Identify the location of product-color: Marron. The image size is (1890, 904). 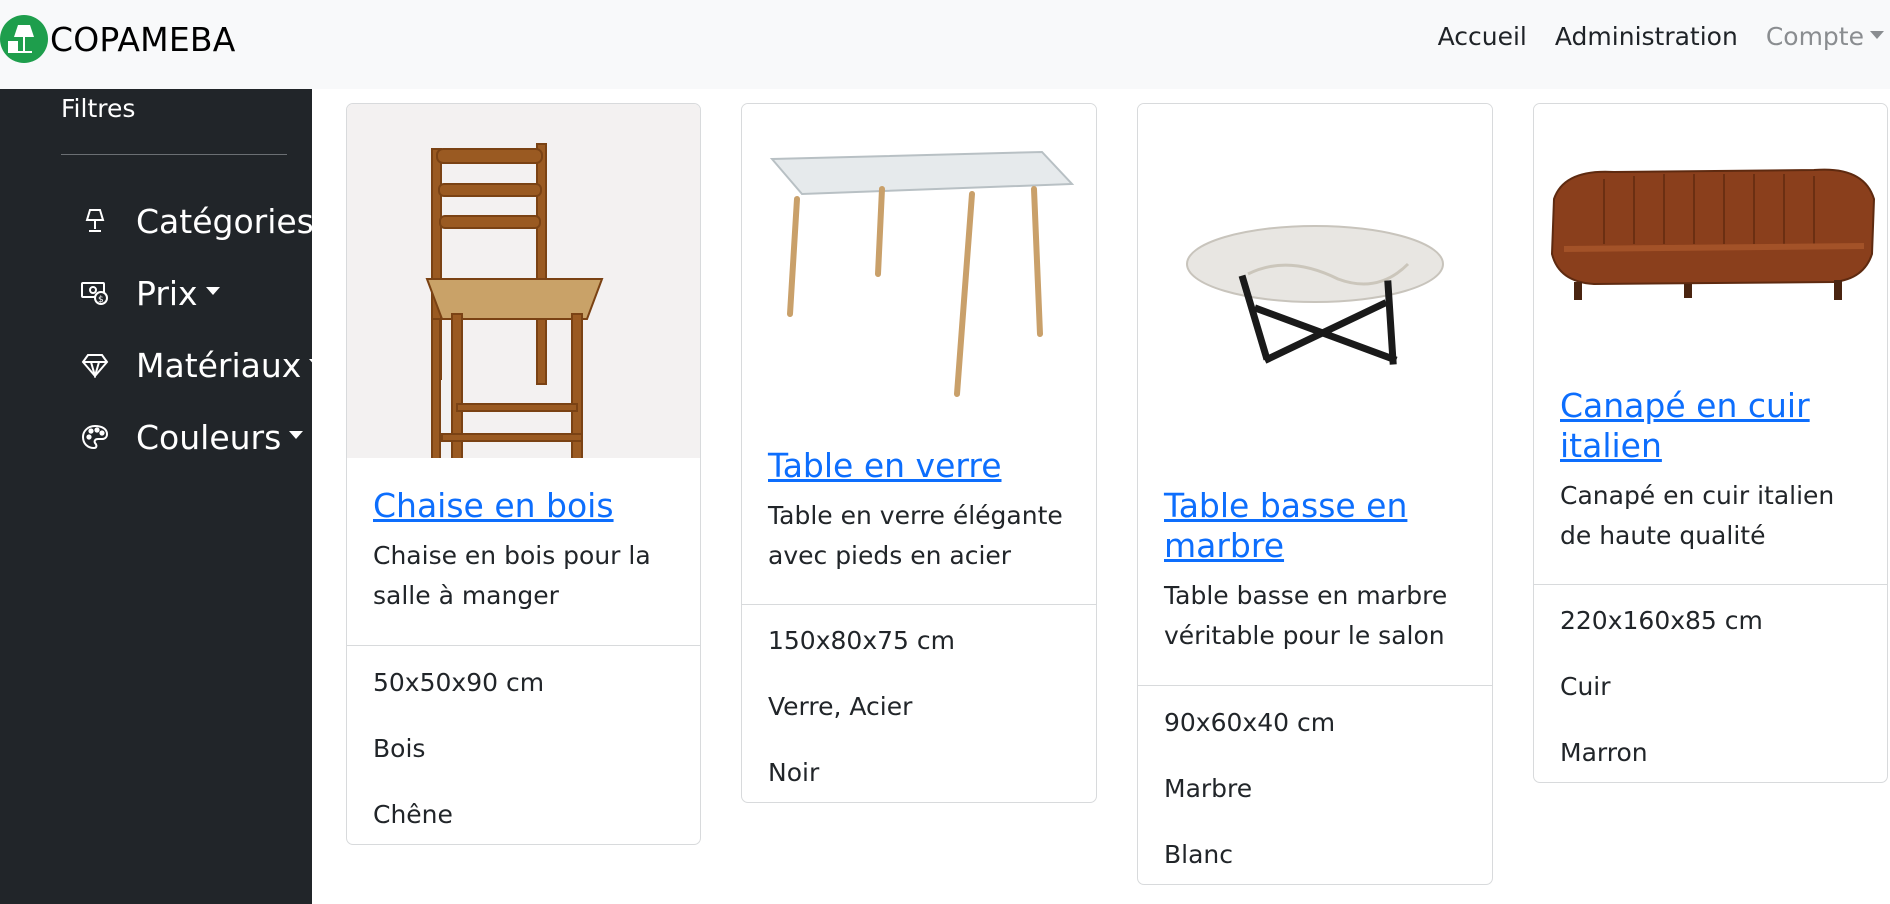
(1604, 752).